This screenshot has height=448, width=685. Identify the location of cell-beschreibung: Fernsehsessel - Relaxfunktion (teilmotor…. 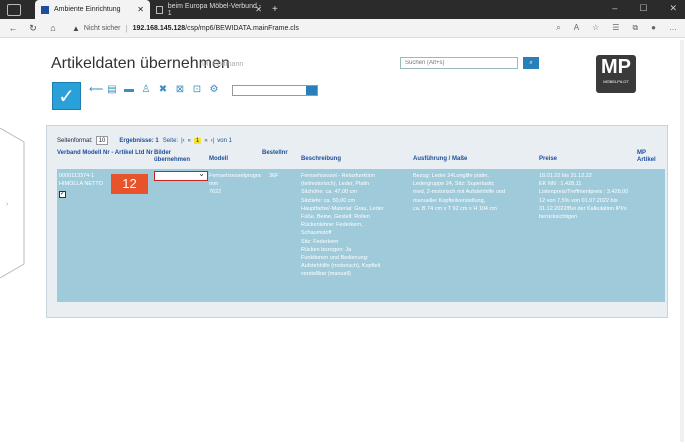
(342, 225).